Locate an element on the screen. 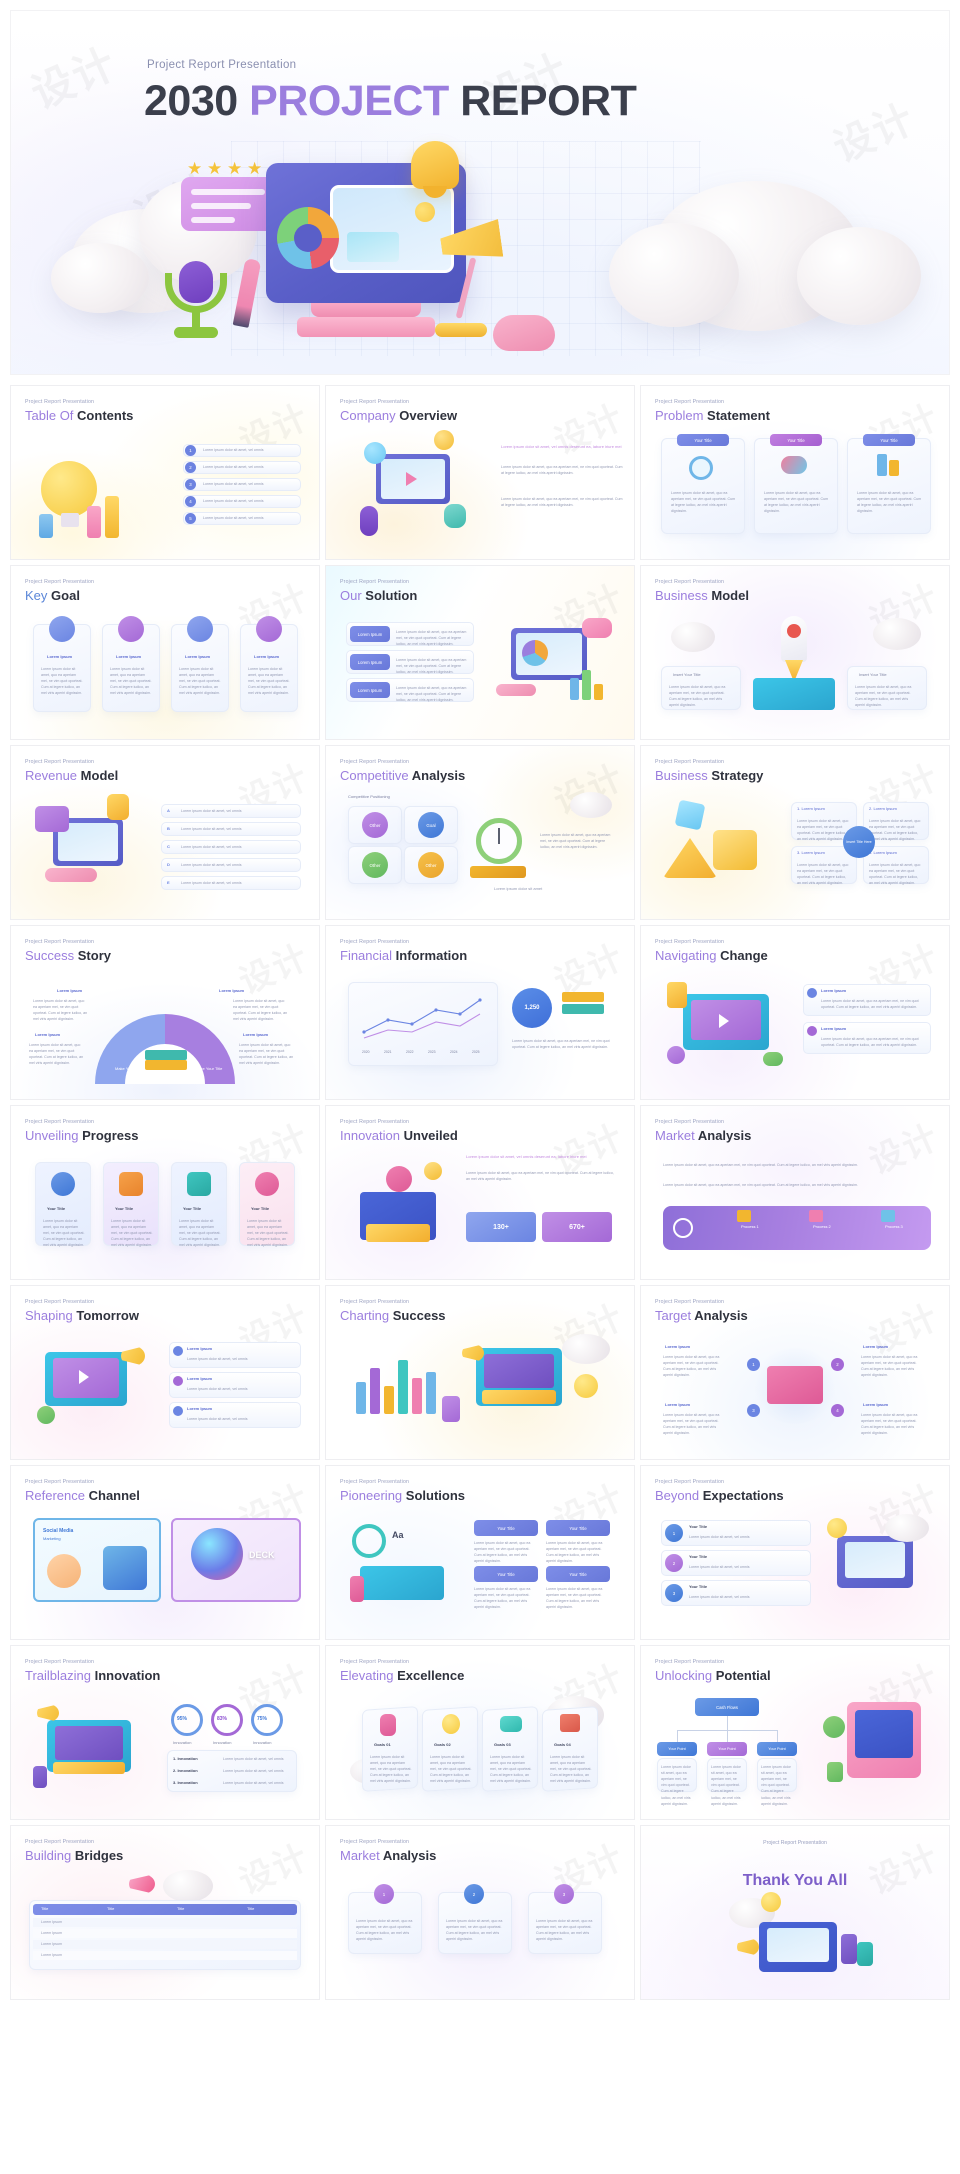 This screenshot has height=2174, width=960. row-letter: A is located at coordinates (168, 810).